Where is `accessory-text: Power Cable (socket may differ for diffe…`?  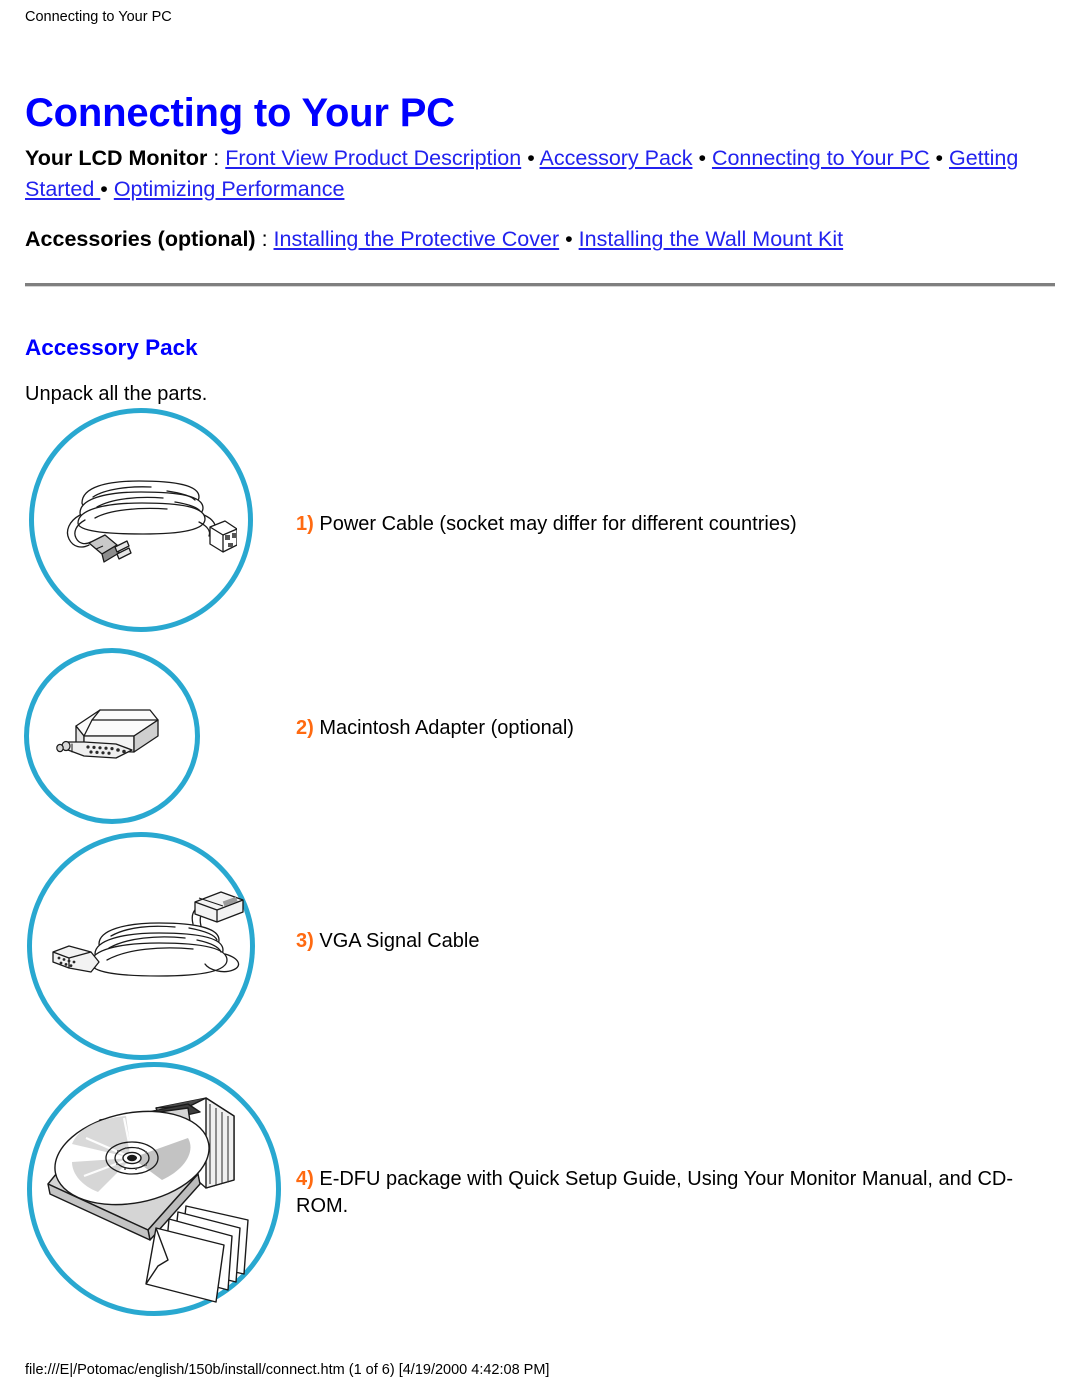
accessory-text: Power Cable (socket may differ for diffe… is located at coordinates (555, 524).